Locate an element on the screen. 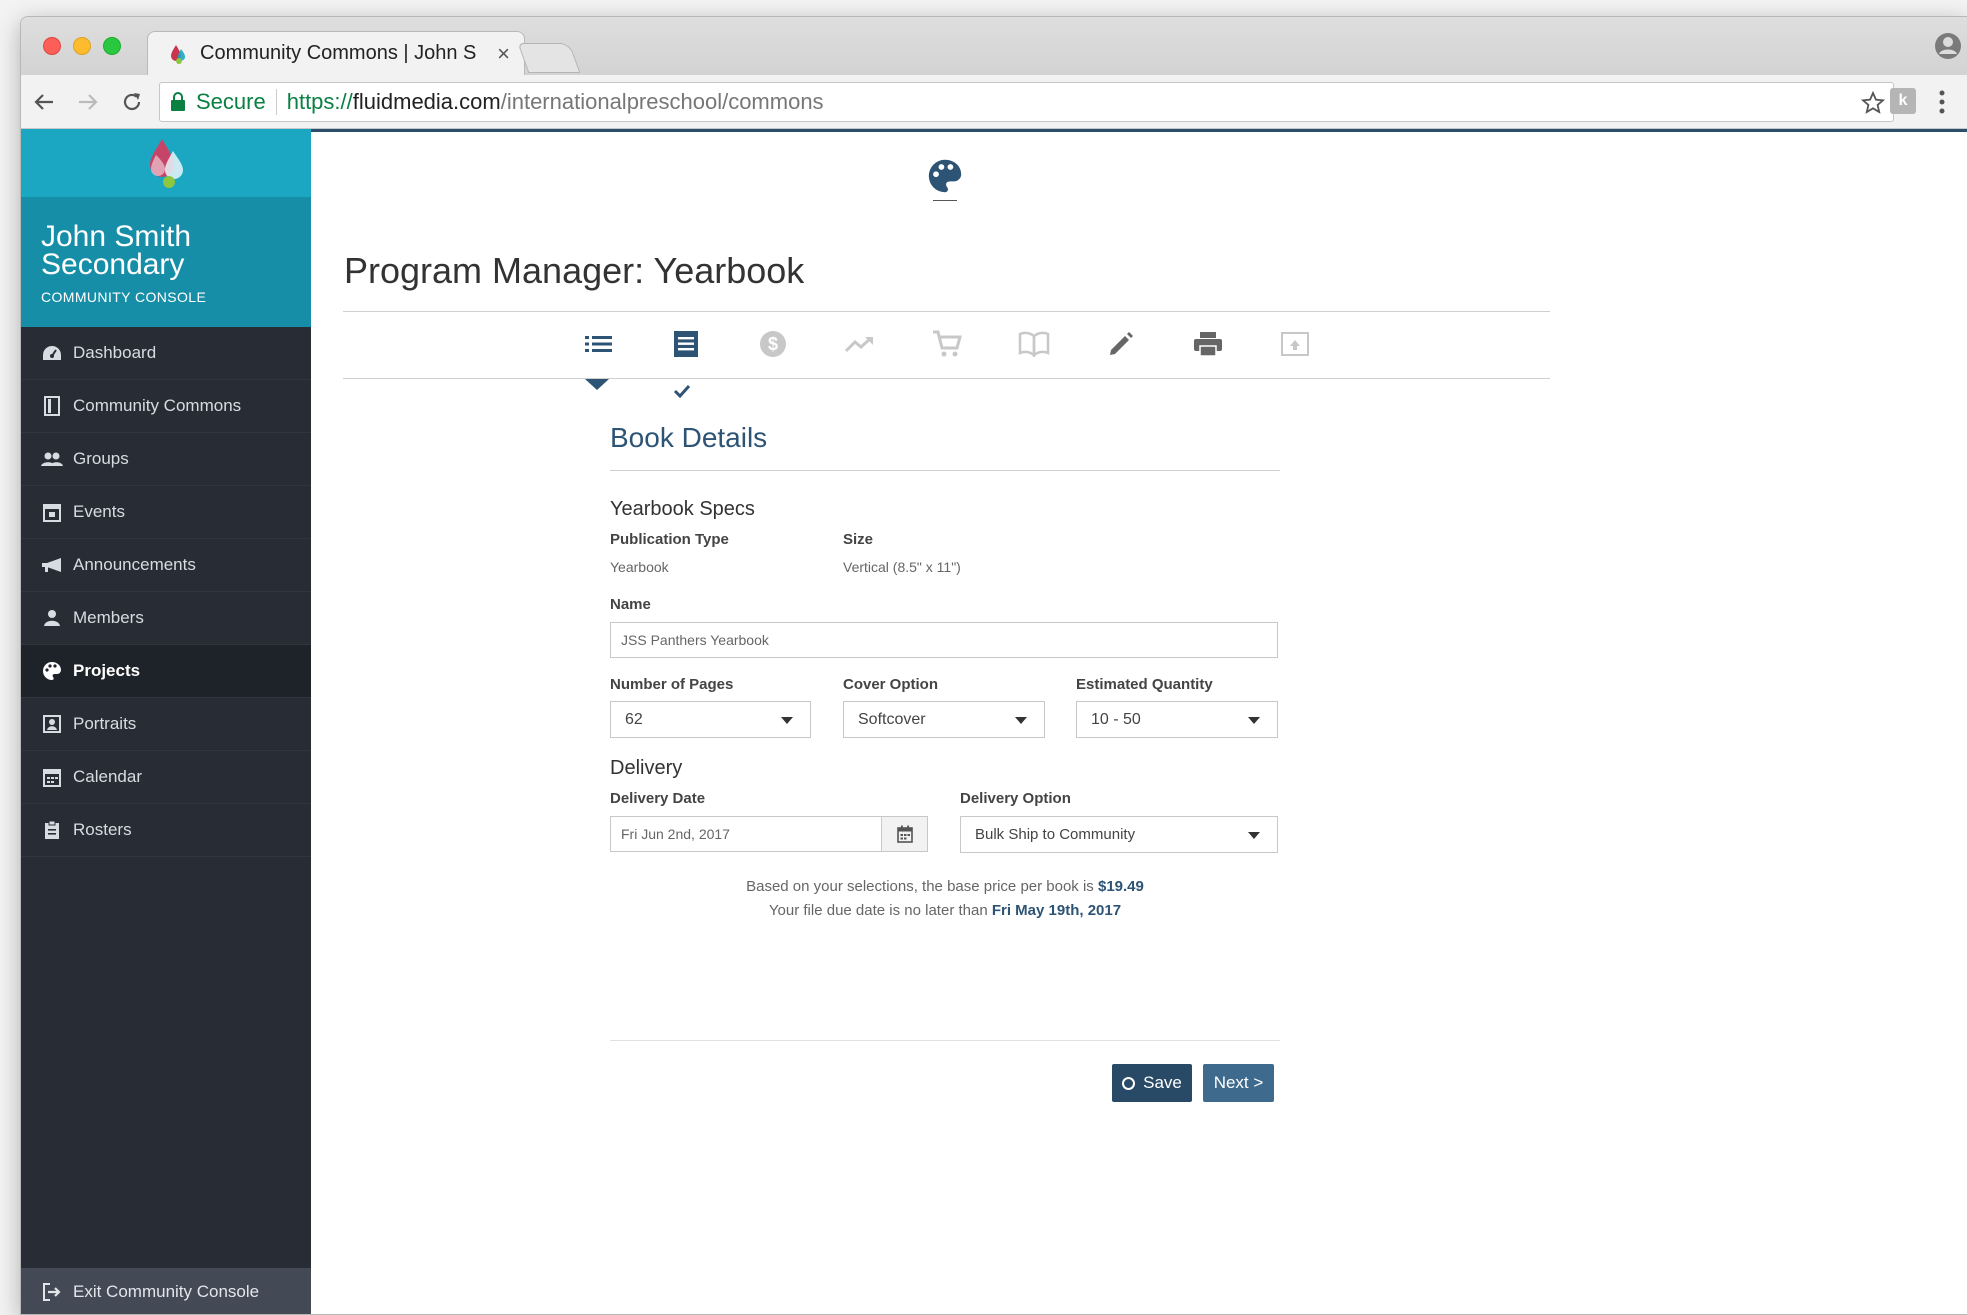 The width and height of the screenshot is (1967, 1315). publication-type-value: Yearbook is located at coordinates (639, 567).